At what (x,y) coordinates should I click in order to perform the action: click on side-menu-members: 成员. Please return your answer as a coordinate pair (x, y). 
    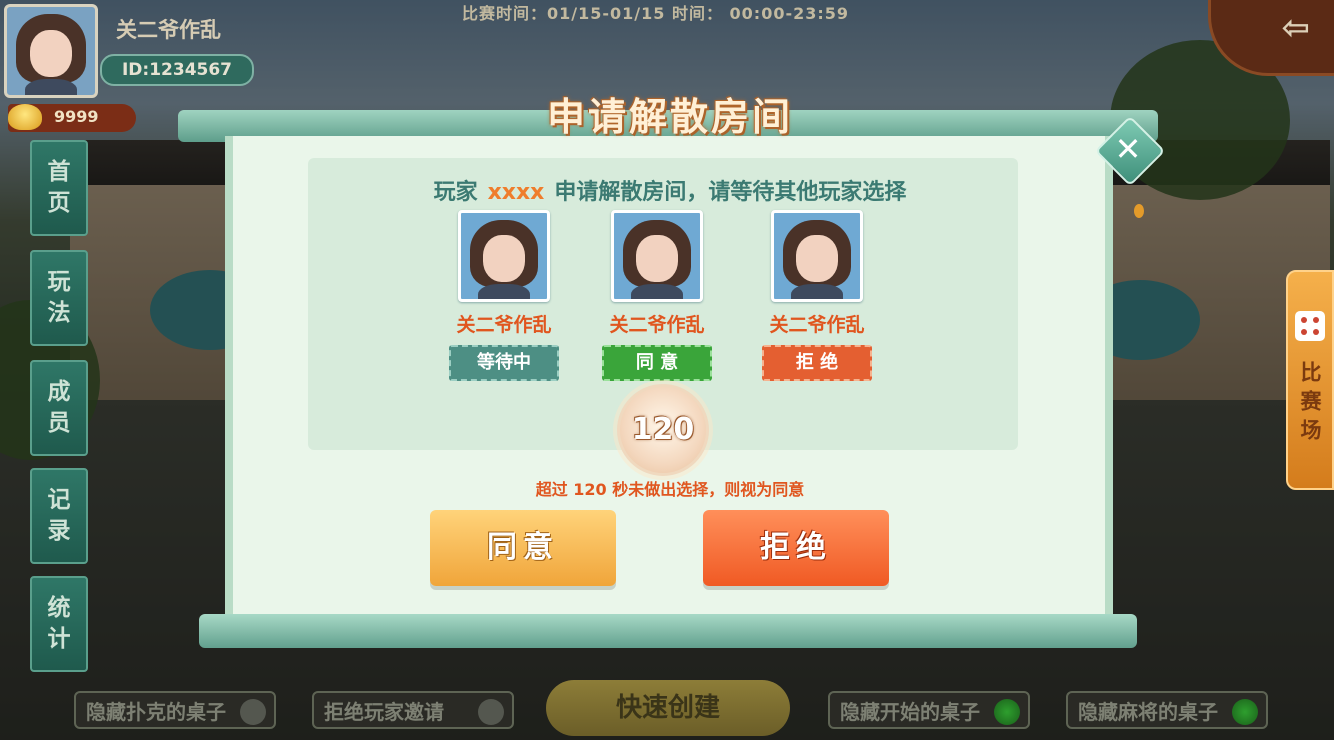
    Looking at the image, I should click on (59, 408).